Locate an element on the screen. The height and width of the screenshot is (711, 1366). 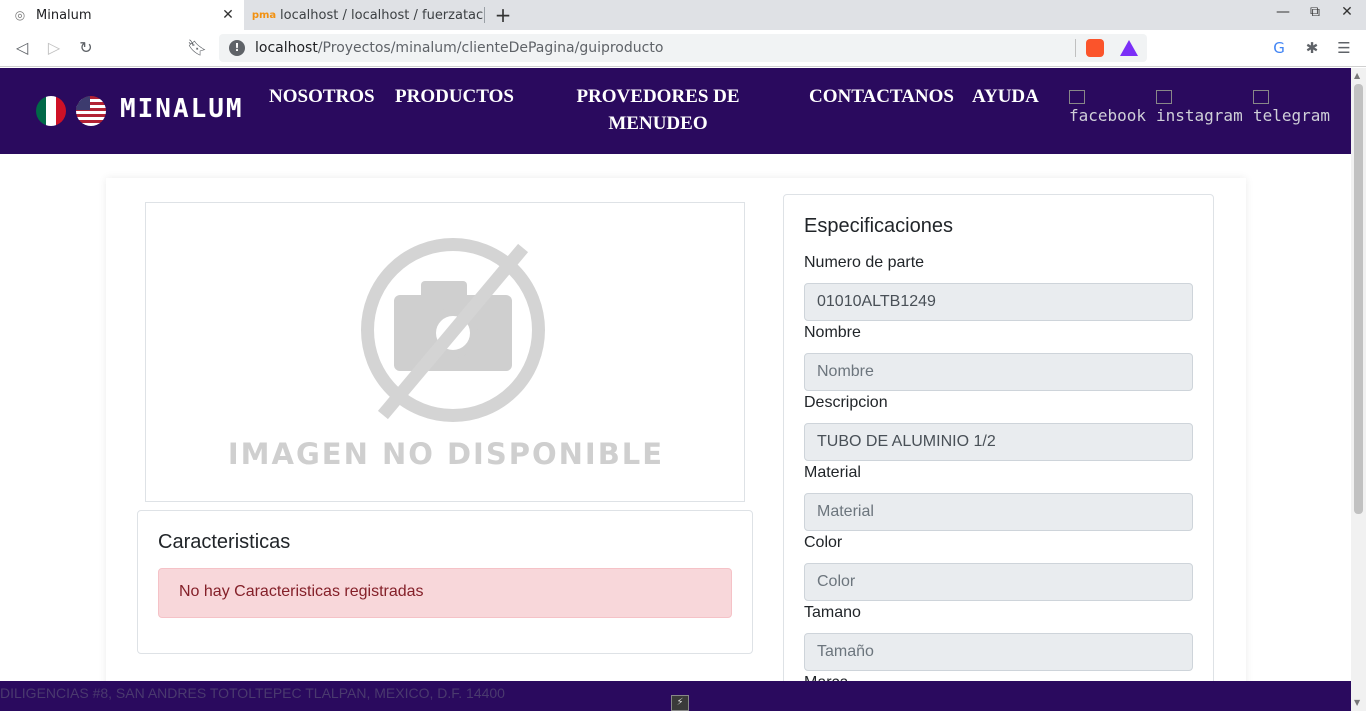
name-label: Nombre is located at coordinates (832, 332).